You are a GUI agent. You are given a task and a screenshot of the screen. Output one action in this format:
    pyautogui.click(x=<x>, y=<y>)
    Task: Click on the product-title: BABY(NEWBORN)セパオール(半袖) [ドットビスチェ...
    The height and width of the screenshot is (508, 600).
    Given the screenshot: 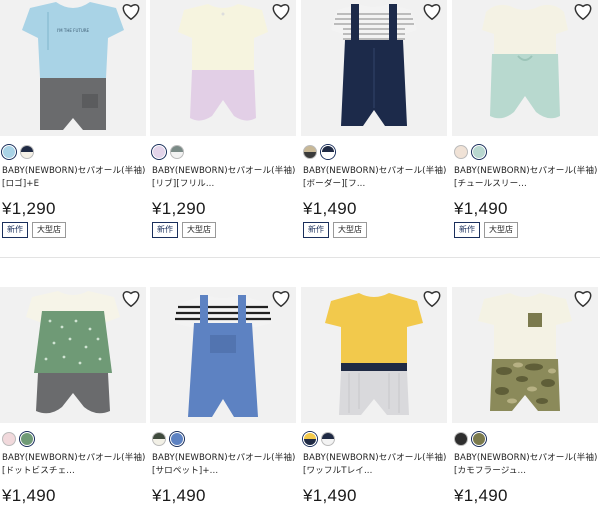 What is the action you would take?
    pyautogui.click(x=73, y=465)
    